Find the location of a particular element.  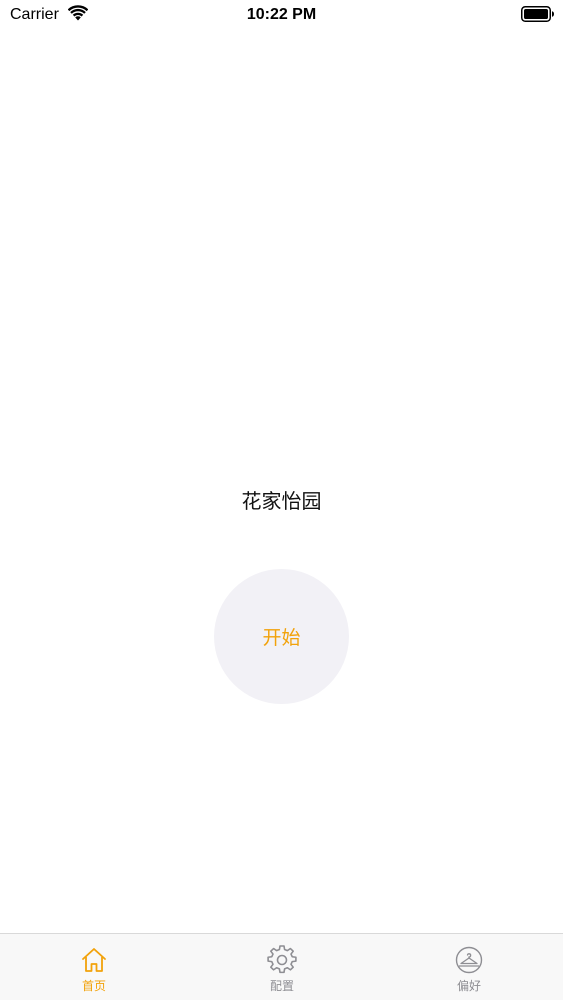

tab-prefs-label: 偏好 is located at coordinates (468, 986).